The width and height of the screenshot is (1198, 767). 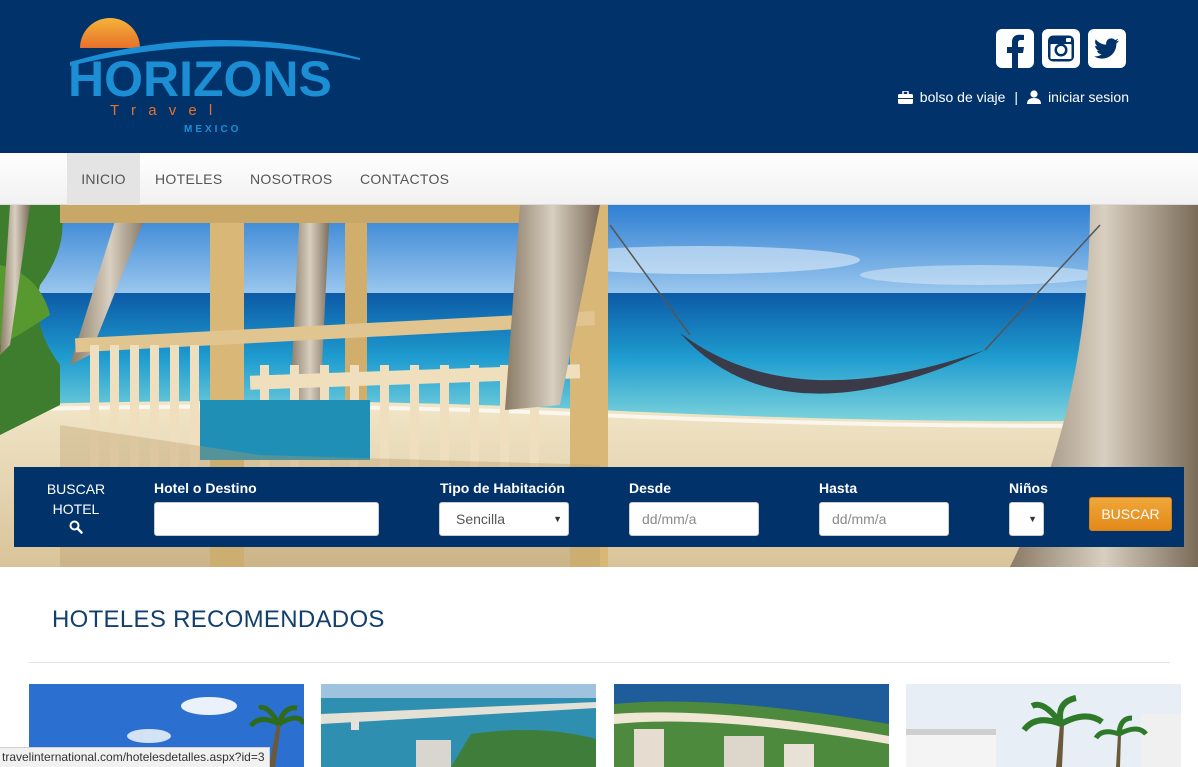 I want to click on bolso-de-viaje-link: bolso de viaje, so click(x=963, y=97).